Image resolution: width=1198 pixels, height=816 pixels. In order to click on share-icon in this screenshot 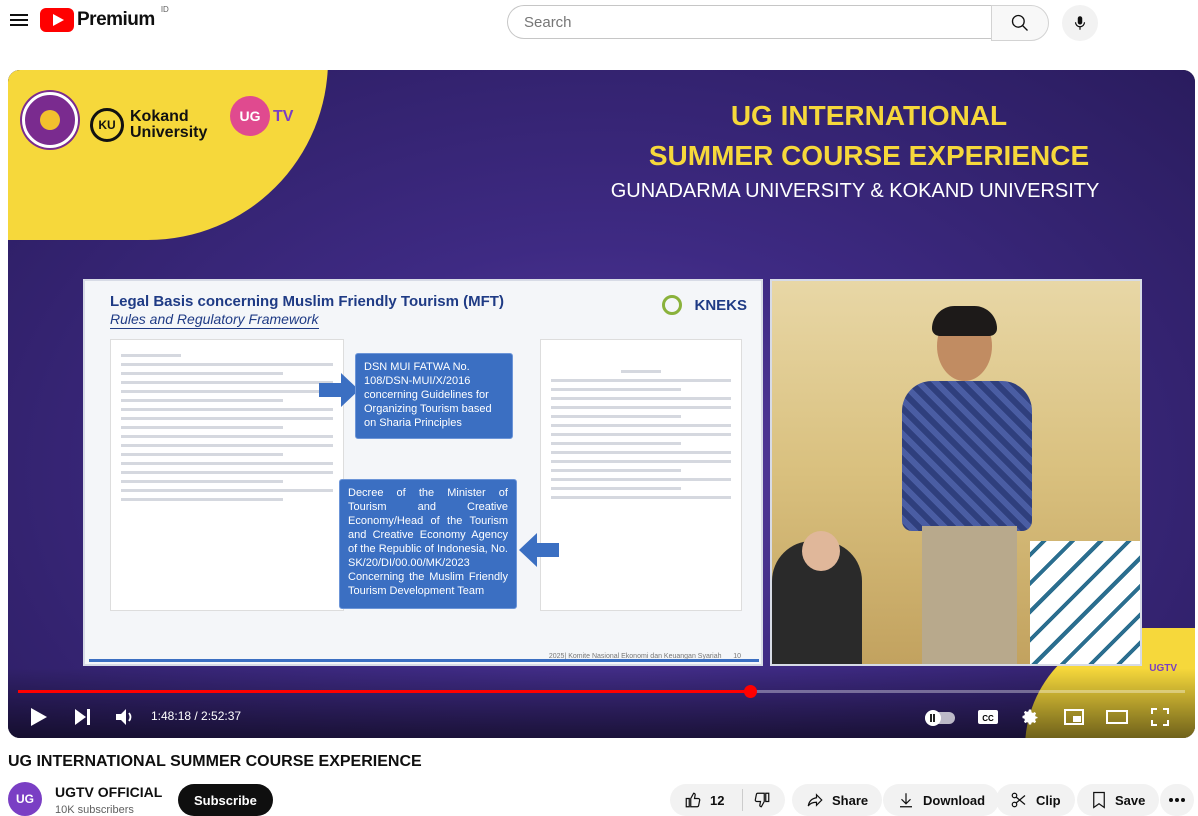, I will do `click(815, 800)`.